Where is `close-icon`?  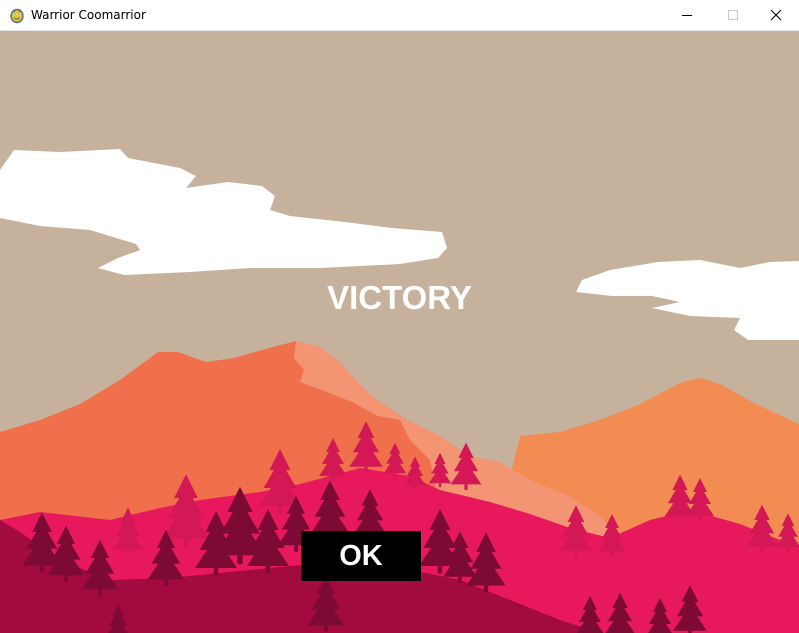
close-icon is located at coordinates (776, 15).